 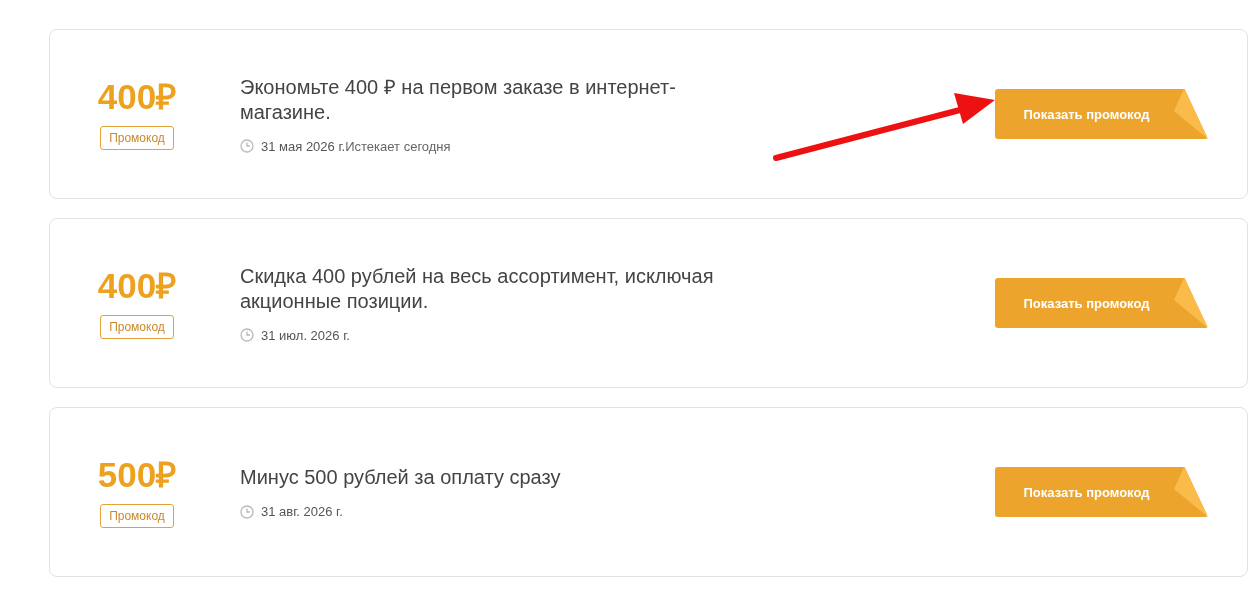 I want to click on coupon-title: Скидка 400 рублей на весь ассортимент, исключая акционные позиции., so click(x=477, y=288).